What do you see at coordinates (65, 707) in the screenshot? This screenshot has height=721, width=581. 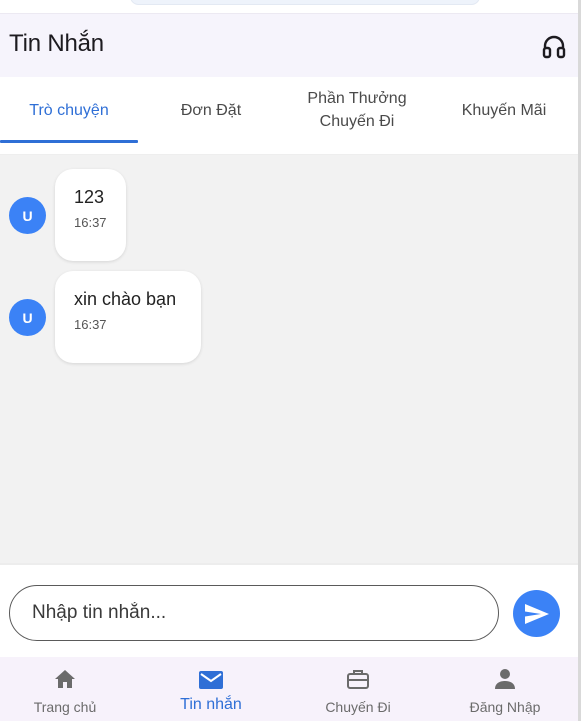 I see `nav-home-label: Trang chủ` at bounding box center [65, 707].